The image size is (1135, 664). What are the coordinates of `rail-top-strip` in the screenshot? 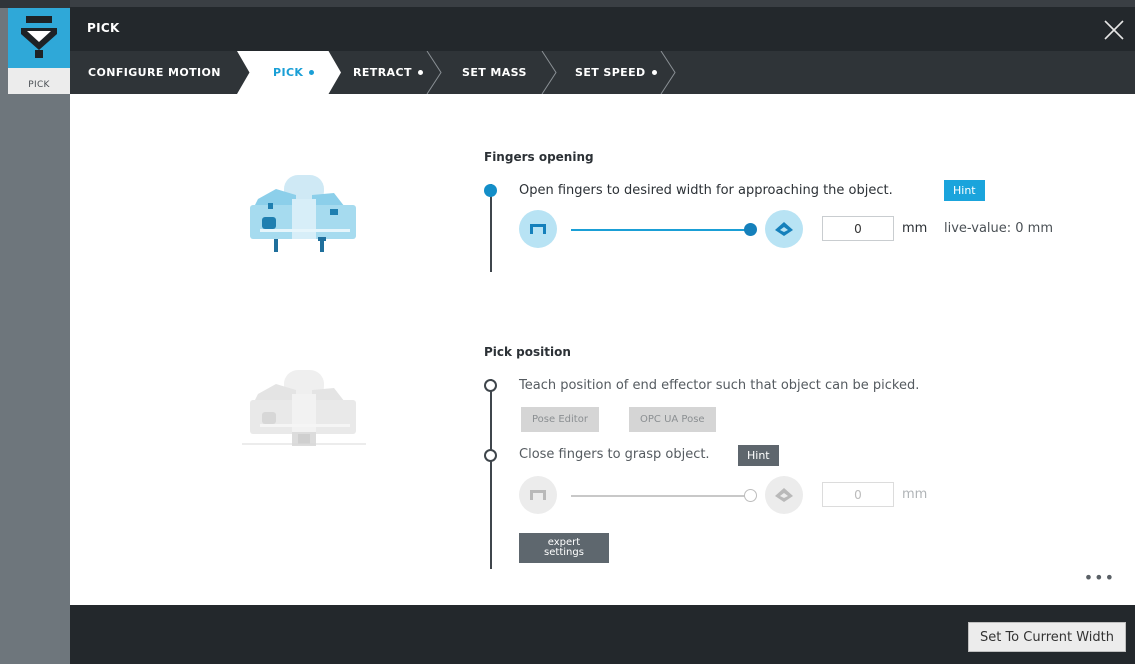 It's located at (35, 4).